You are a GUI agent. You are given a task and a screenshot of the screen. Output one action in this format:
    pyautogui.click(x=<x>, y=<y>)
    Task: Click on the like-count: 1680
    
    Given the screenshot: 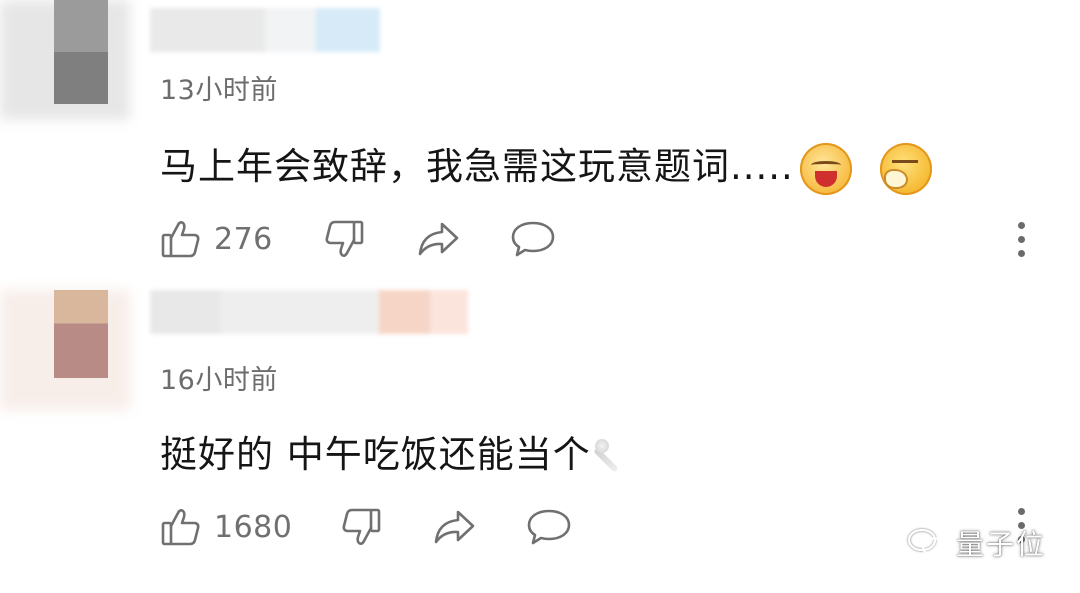 What is the action you would take?
    pyautogui.click(x=253, y=527)
    